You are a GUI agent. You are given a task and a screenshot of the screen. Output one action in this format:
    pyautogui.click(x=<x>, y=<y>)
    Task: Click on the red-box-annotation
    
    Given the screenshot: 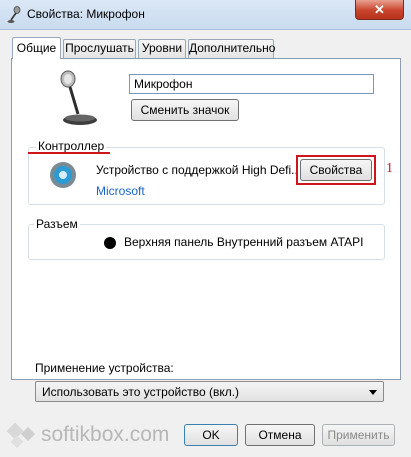 What is the action you would take?
    pyautogui.click(x=336, y=170)
    